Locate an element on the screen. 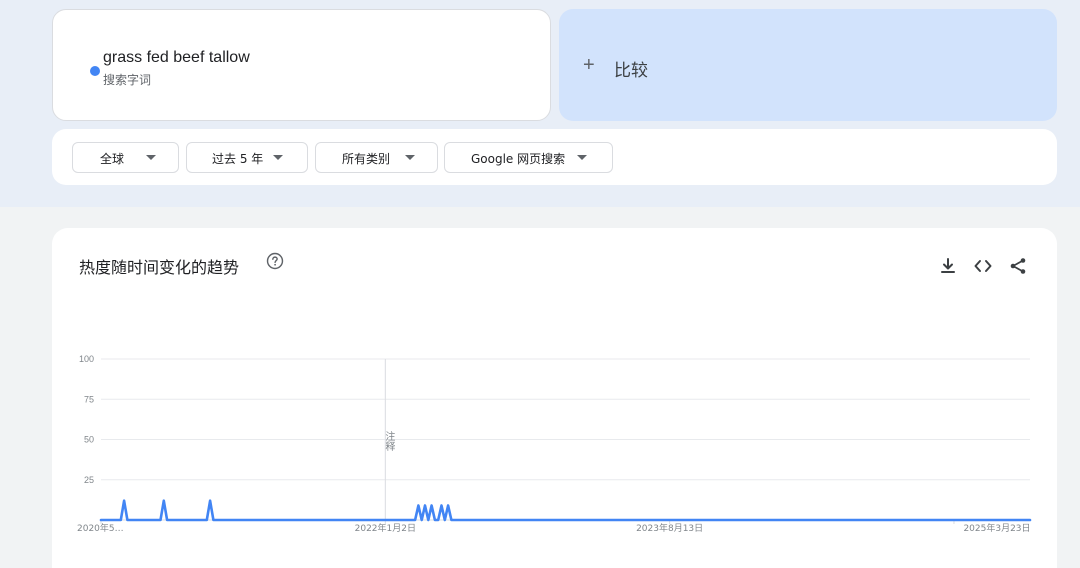 The image size is (1080, 568). y-tick-label: 25 is located at coordinates (89, 480).